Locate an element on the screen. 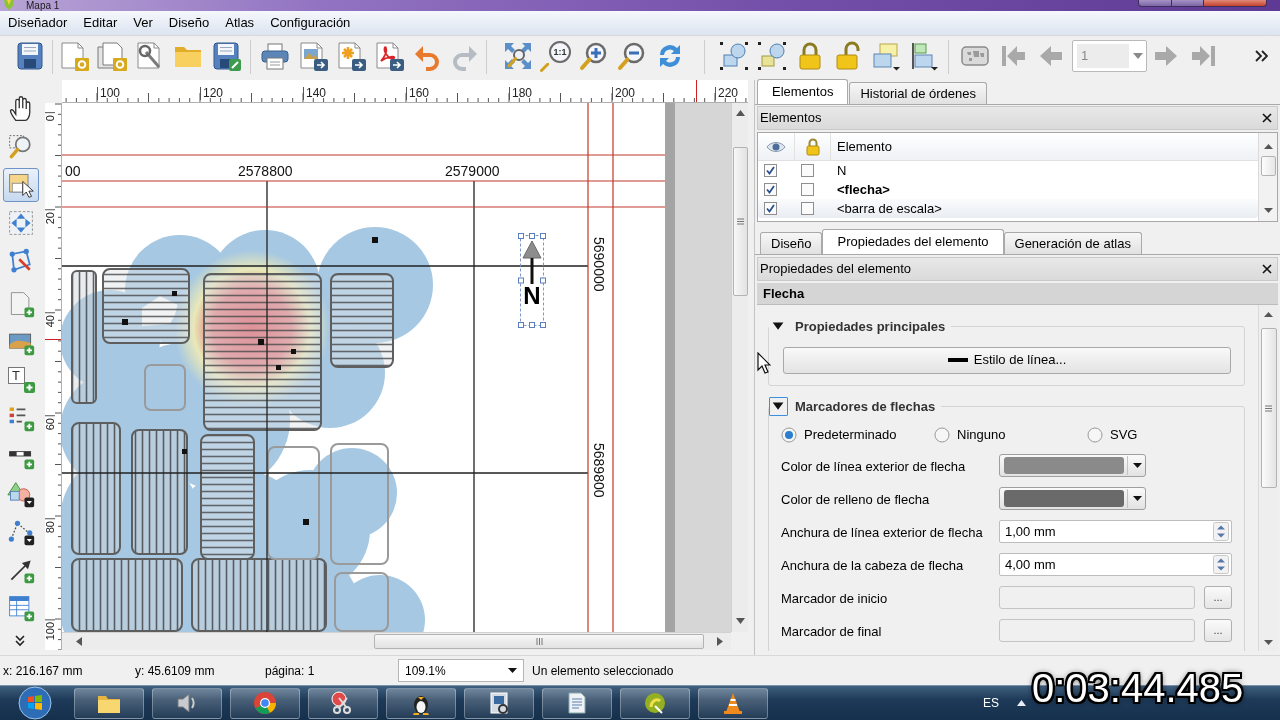 Image resolution: width=1280 pixels, height=720 pixels. select-move-tool is located at coordinates (21, 185).